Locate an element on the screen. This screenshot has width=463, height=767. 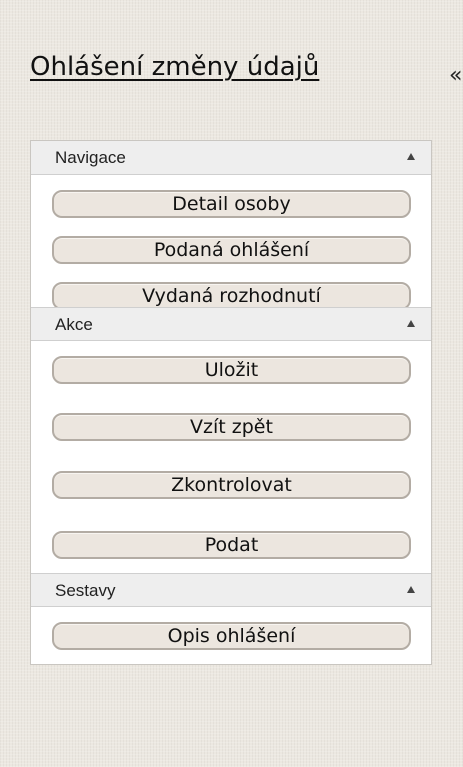
podat-button: Podat is located at coordinates (231, 545).